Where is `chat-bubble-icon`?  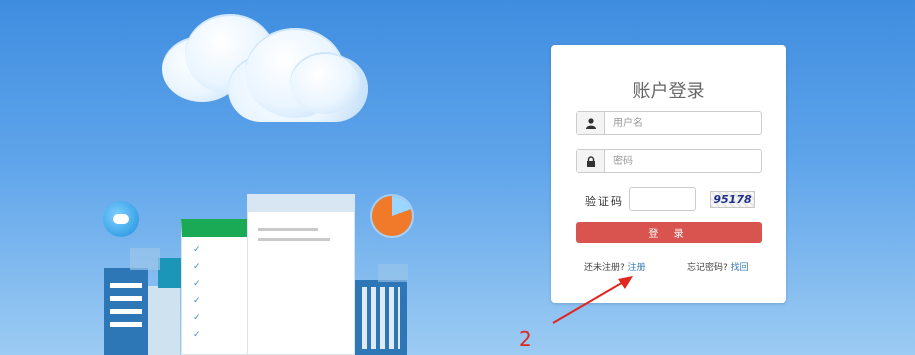 chat-bubble-icon is located at coordinates (121, 219).